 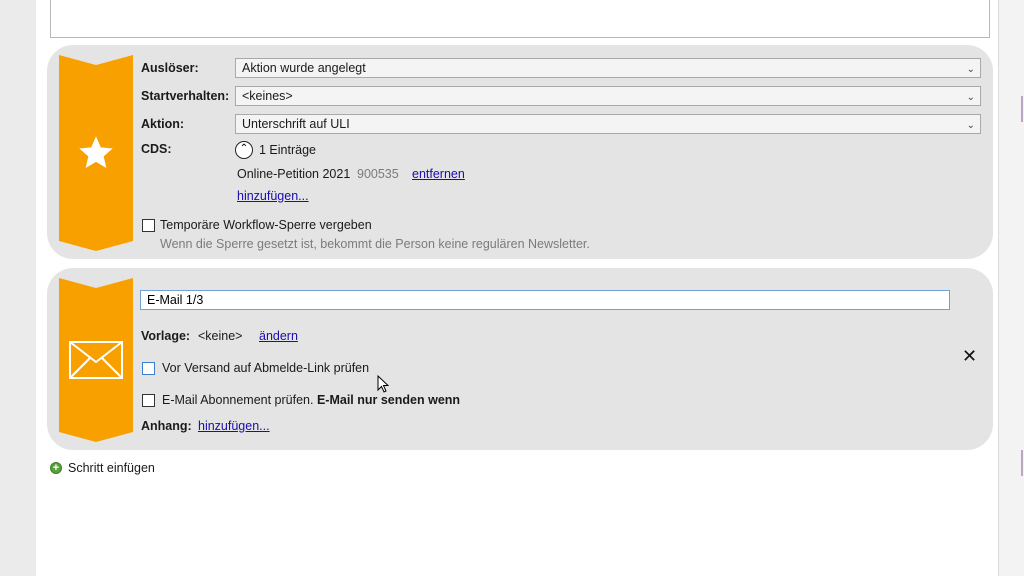 I want to click on template-value: <keine>, so click(x=220, y=336).